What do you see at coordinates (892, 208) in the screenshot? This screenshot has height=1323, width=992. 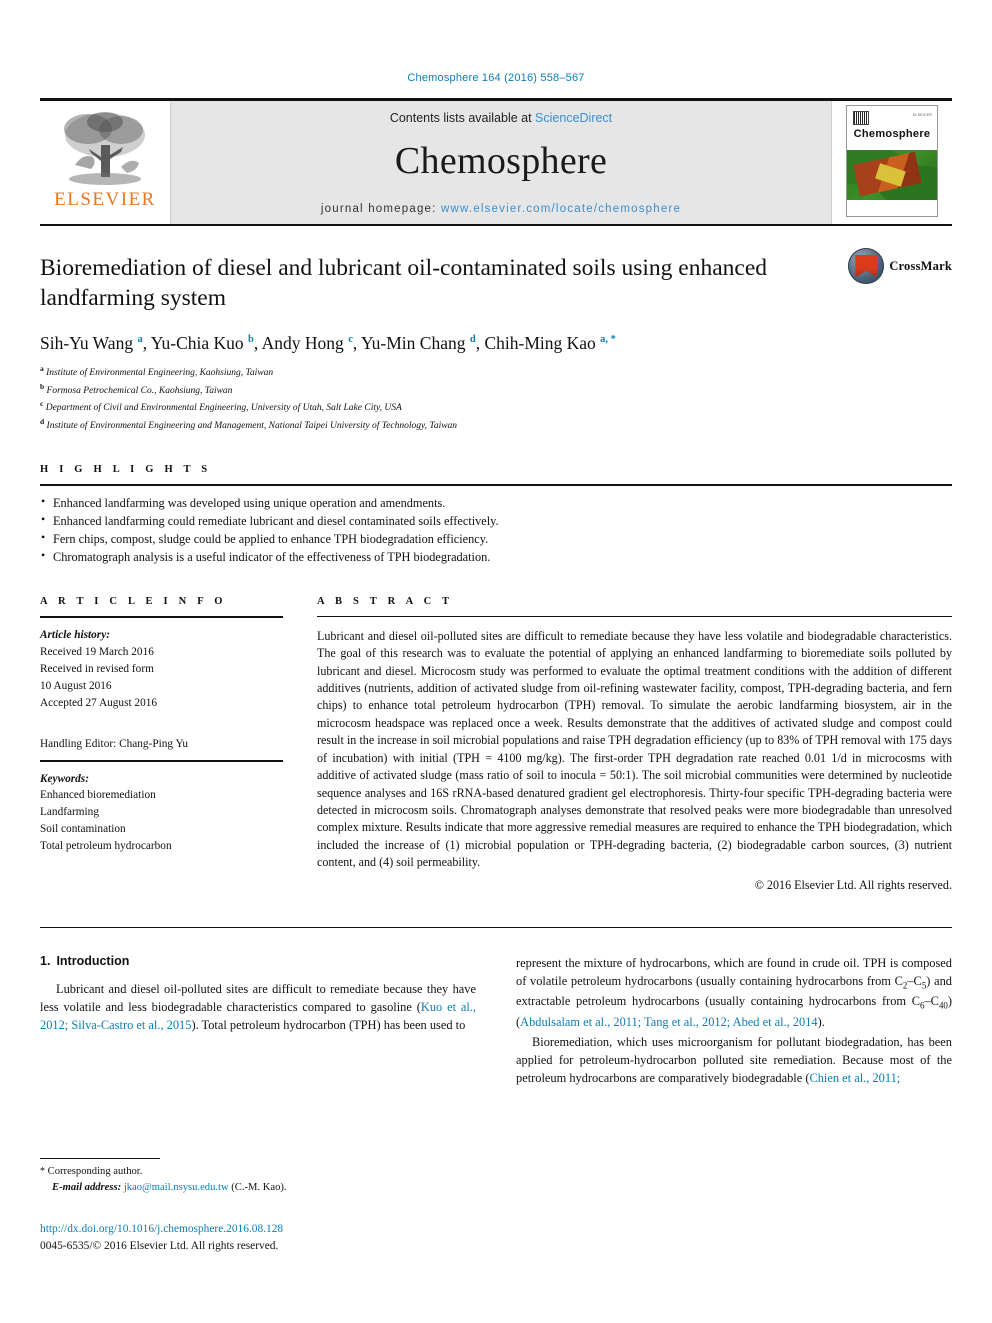 I see `cover-bottom` at bounding box center [892, 208].